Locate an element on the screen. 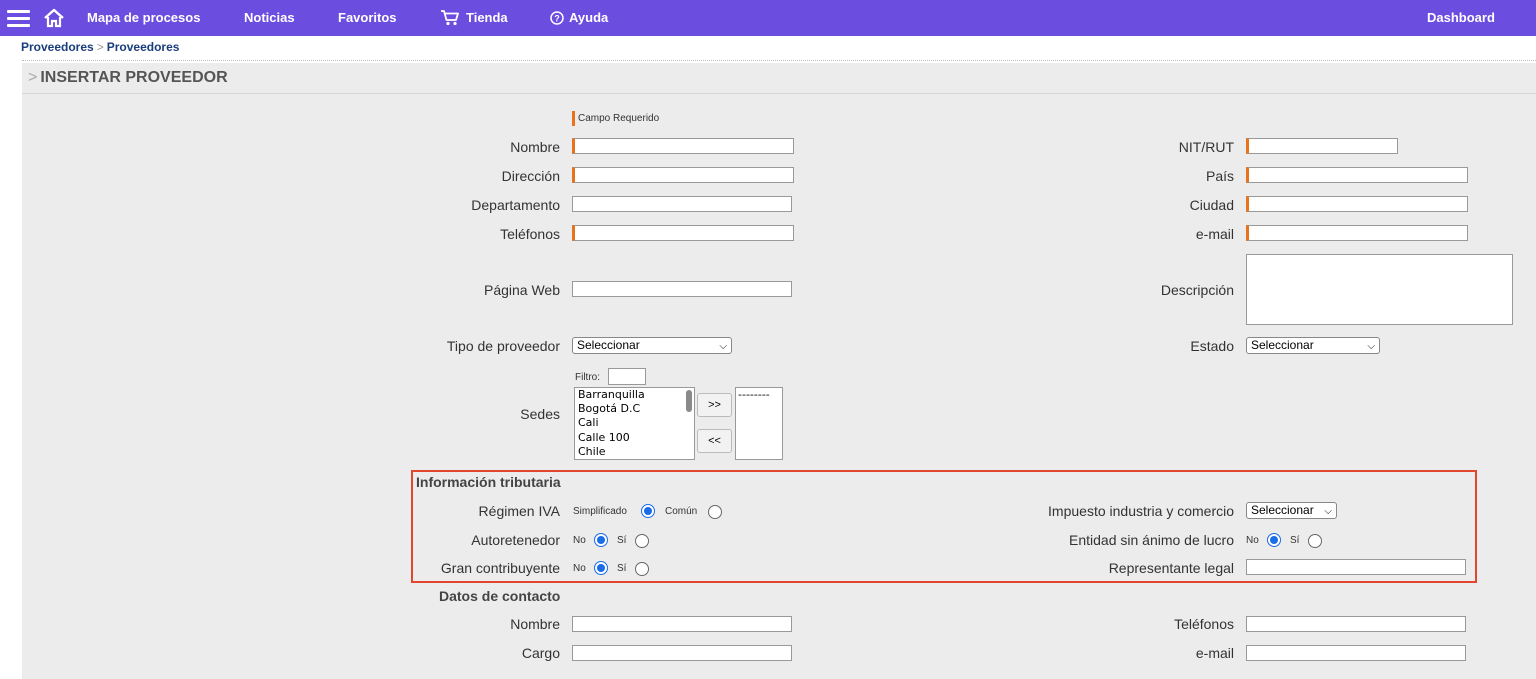  autoretenedor-no-radio is located at coordinates (601, 540).